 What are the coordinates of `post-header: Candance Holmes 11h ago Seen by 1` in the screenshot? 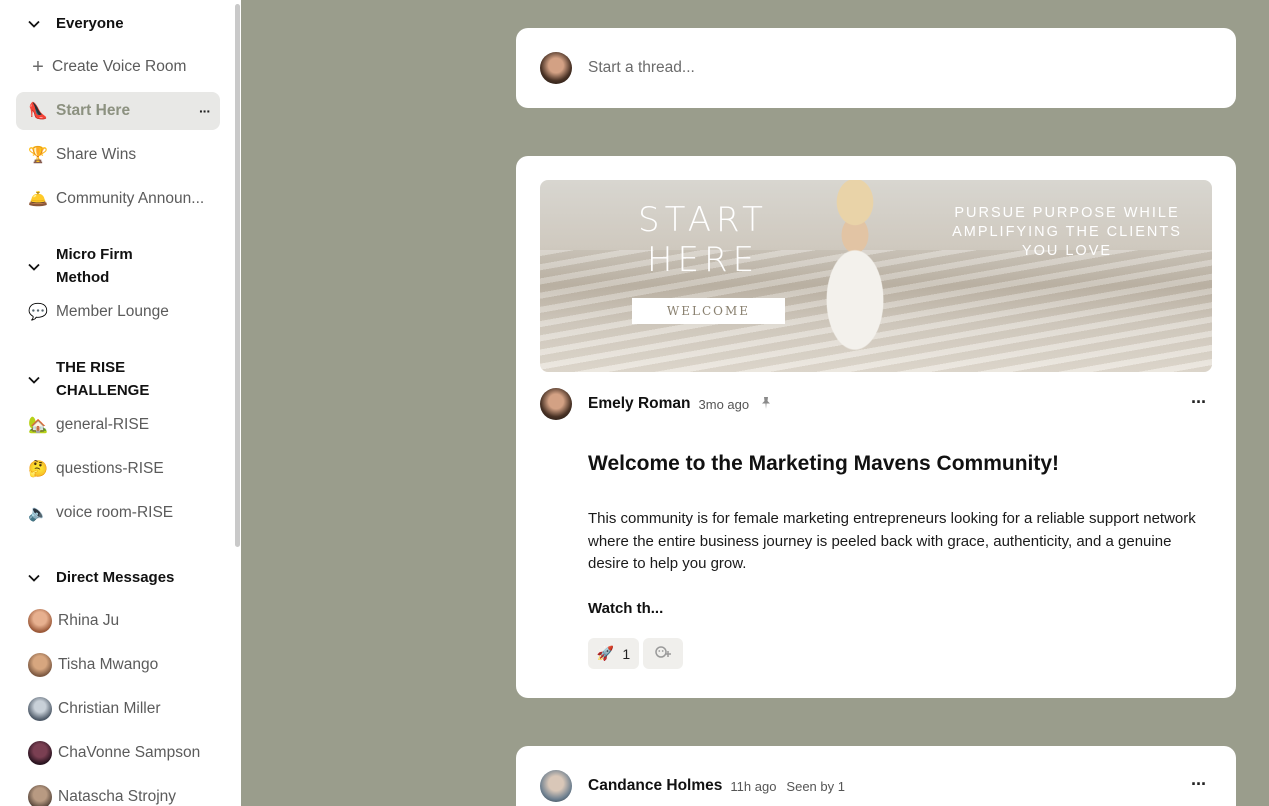 It's located at (692, 786).